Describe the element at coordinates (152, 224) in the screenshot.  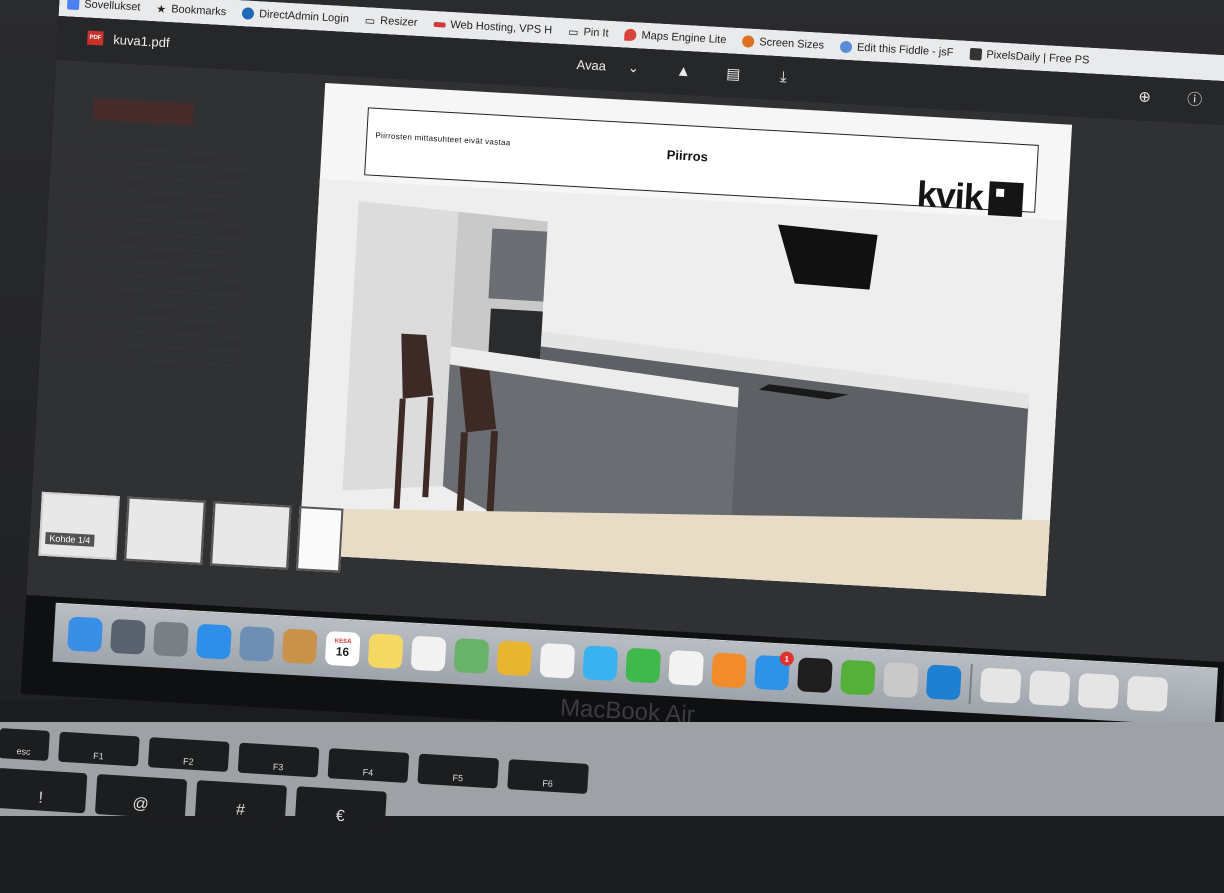
I see `background-mail-sidebar` at that location.